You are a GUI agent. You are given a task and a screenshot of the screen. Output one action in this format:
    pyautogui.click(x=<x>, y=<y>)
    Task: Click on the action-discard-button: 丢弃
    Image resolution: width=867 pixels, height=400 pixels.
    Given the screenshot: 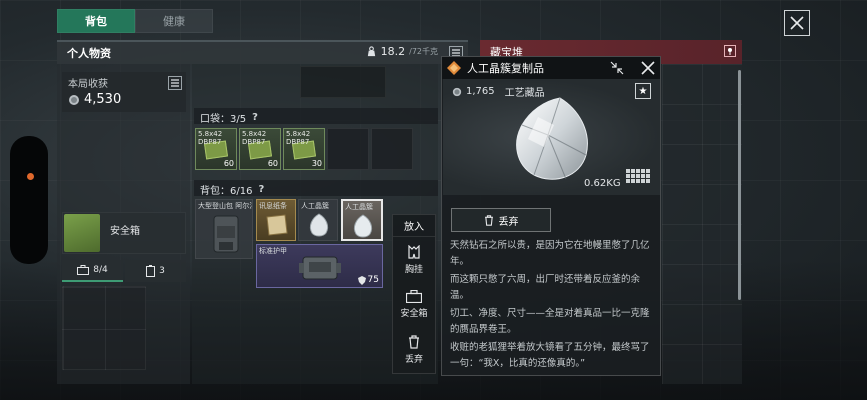 What is the action you would take?
    pyautogui.click(x=414, y=349)
    